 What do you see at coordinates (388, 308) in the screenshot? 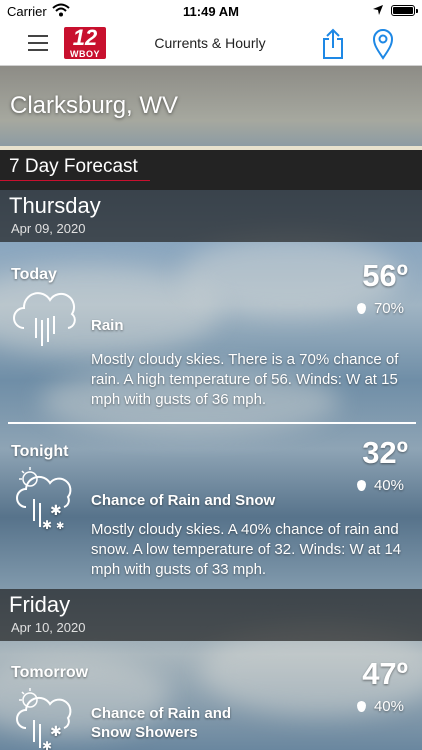
I see `precip-value: 70%` at bounding box center [388, 308].